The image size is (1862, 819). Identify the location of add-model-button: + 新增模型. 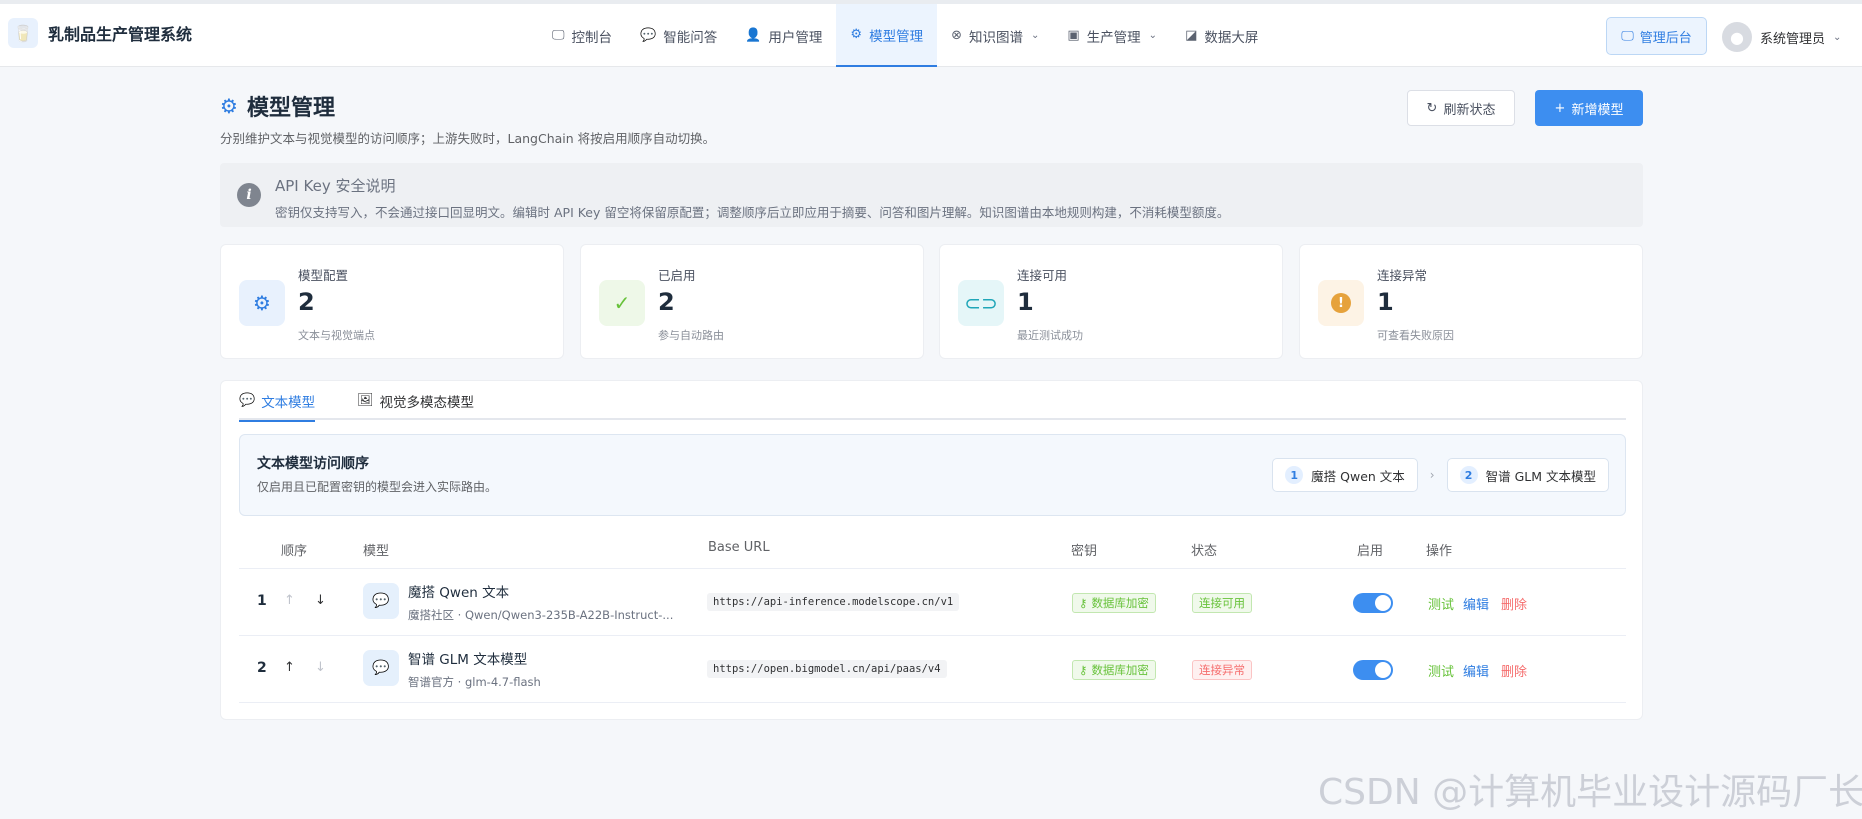
(1589, 108).